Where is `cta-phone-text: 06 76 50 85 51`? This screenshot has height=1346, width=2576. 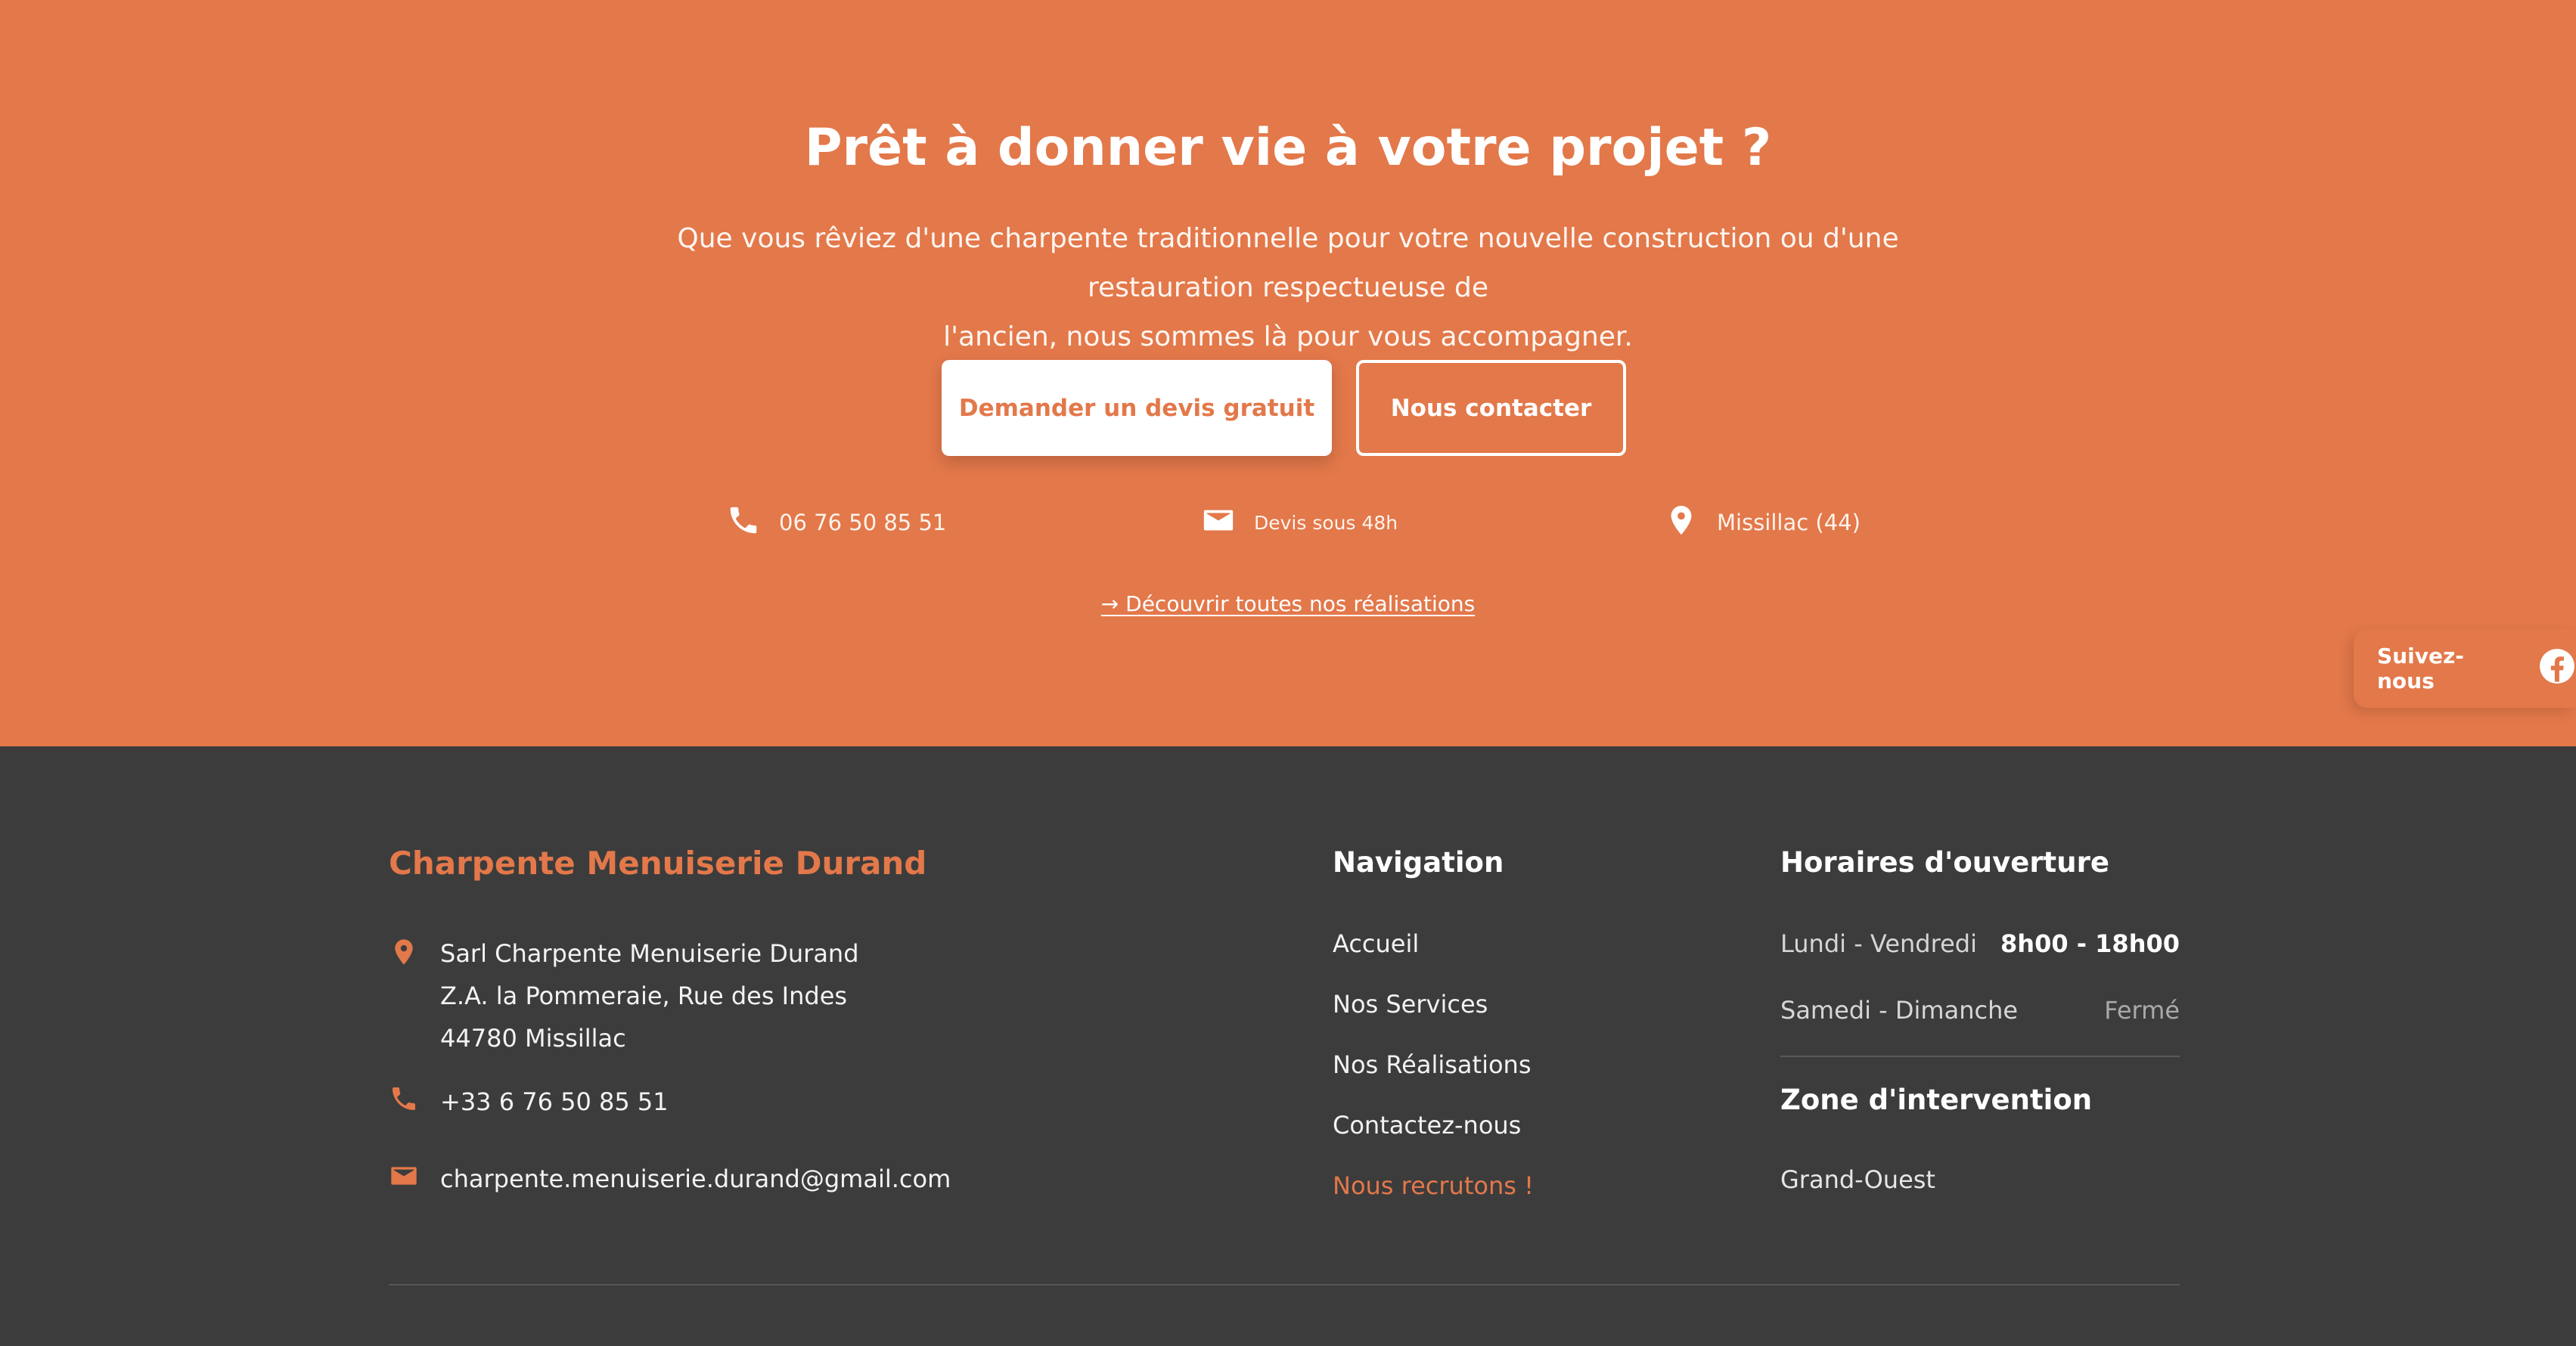
cta-phone-text: 06 76 50 85 51 is located at coordinates (863, 522).